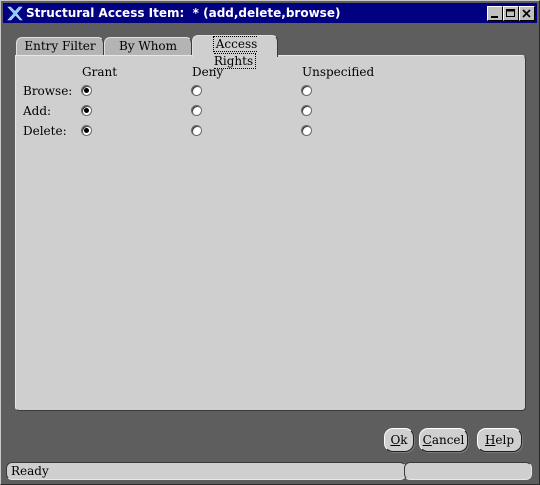 The height and width of the screenshot is (485, 540). What do you see at coordinates (448, 440) in the screenshot?
I see `cancel-label-rest: ancel` at bounding box center [448, 440].